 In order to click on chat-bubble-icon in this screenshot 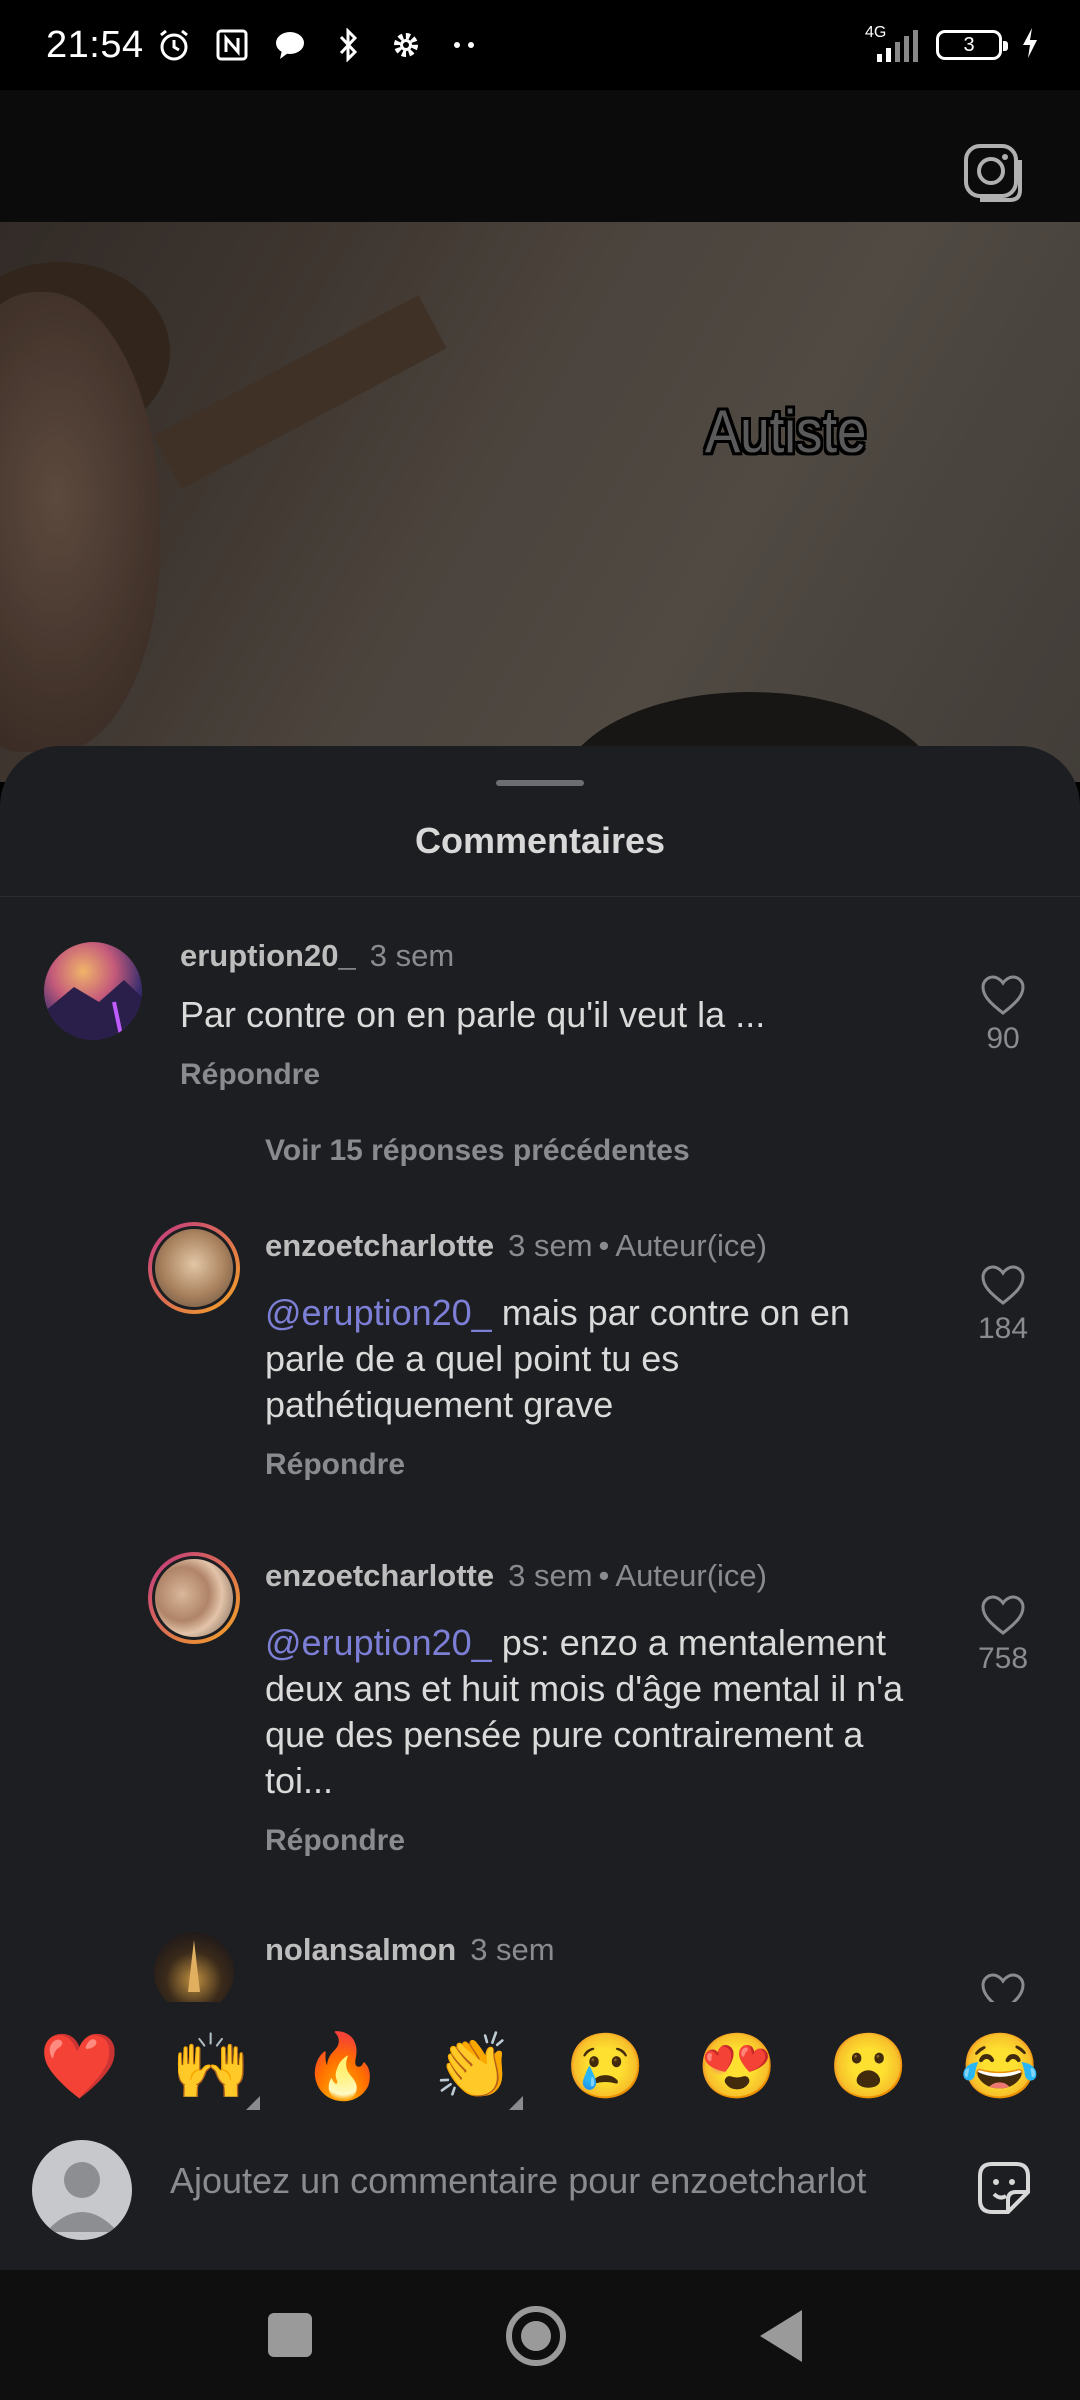, I will do `click(290, 45)`.